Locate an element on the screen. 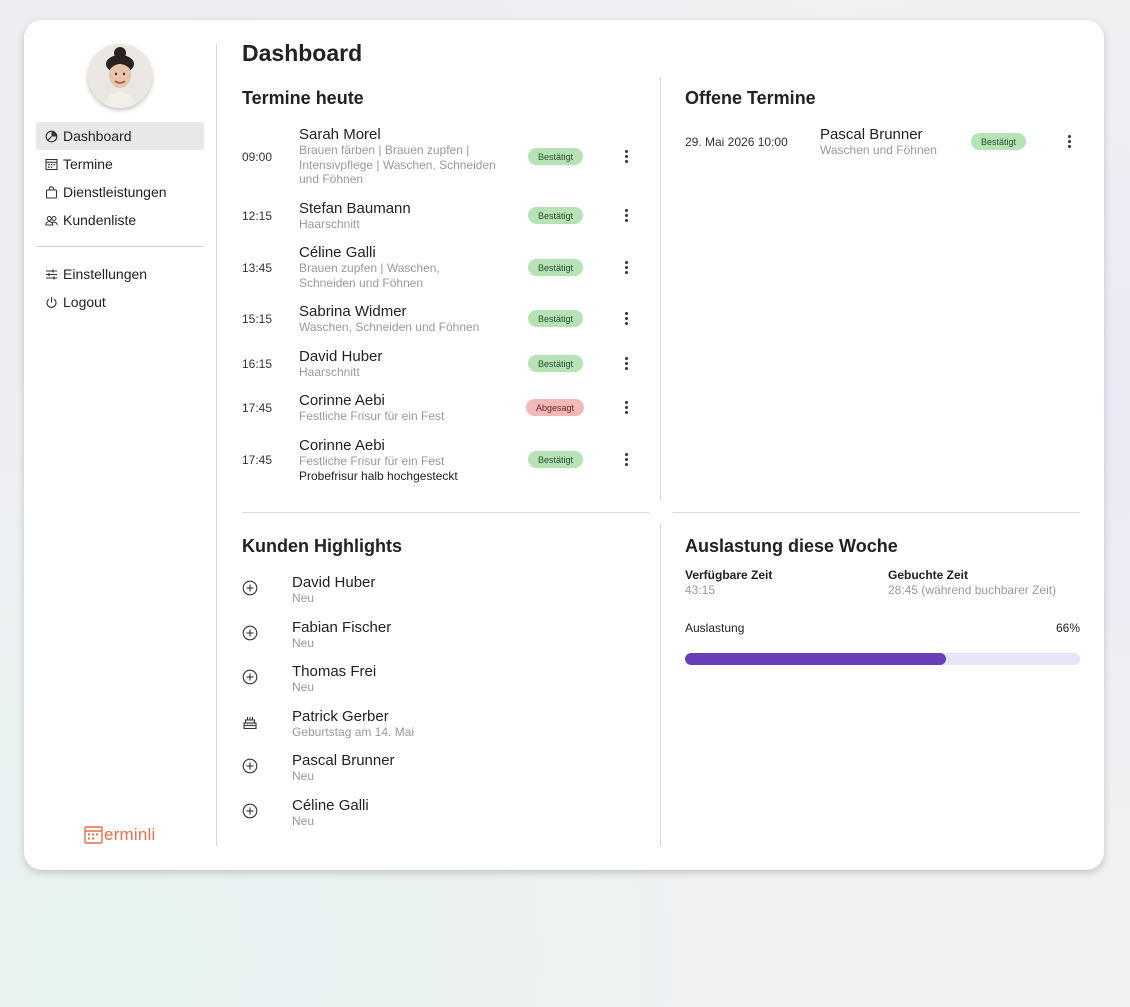  brand-logo: erminli is located at coordinates (119, 835).